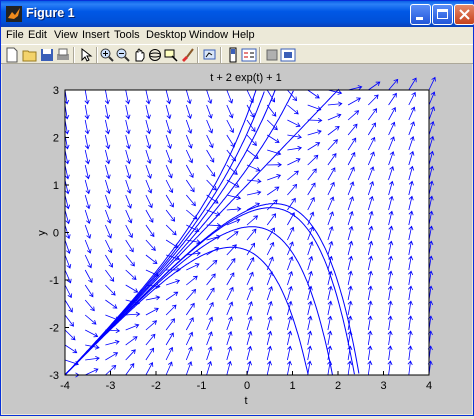 The image size is (474, 419). Describe the element at coordinates (155, 55) in the screenshot. I see `rotate-3d-icon` at that location.